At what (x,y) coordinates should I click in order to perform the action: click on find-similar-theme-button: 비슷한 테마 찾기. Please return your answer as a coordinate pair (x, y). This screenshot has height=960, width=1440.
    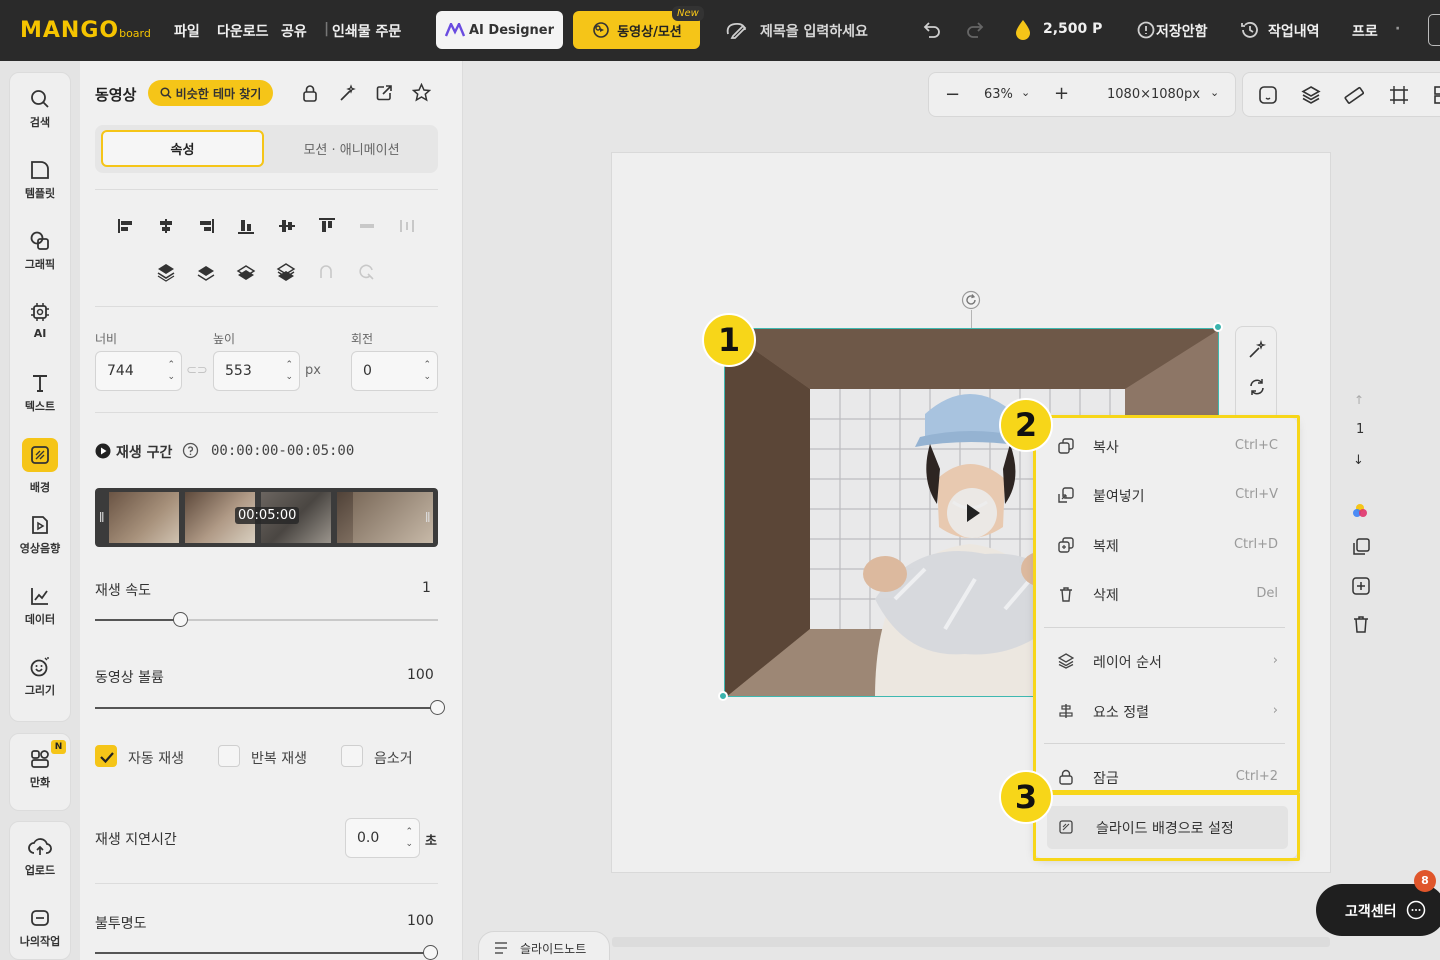
    Looking at the image, I should click on (210, 93).